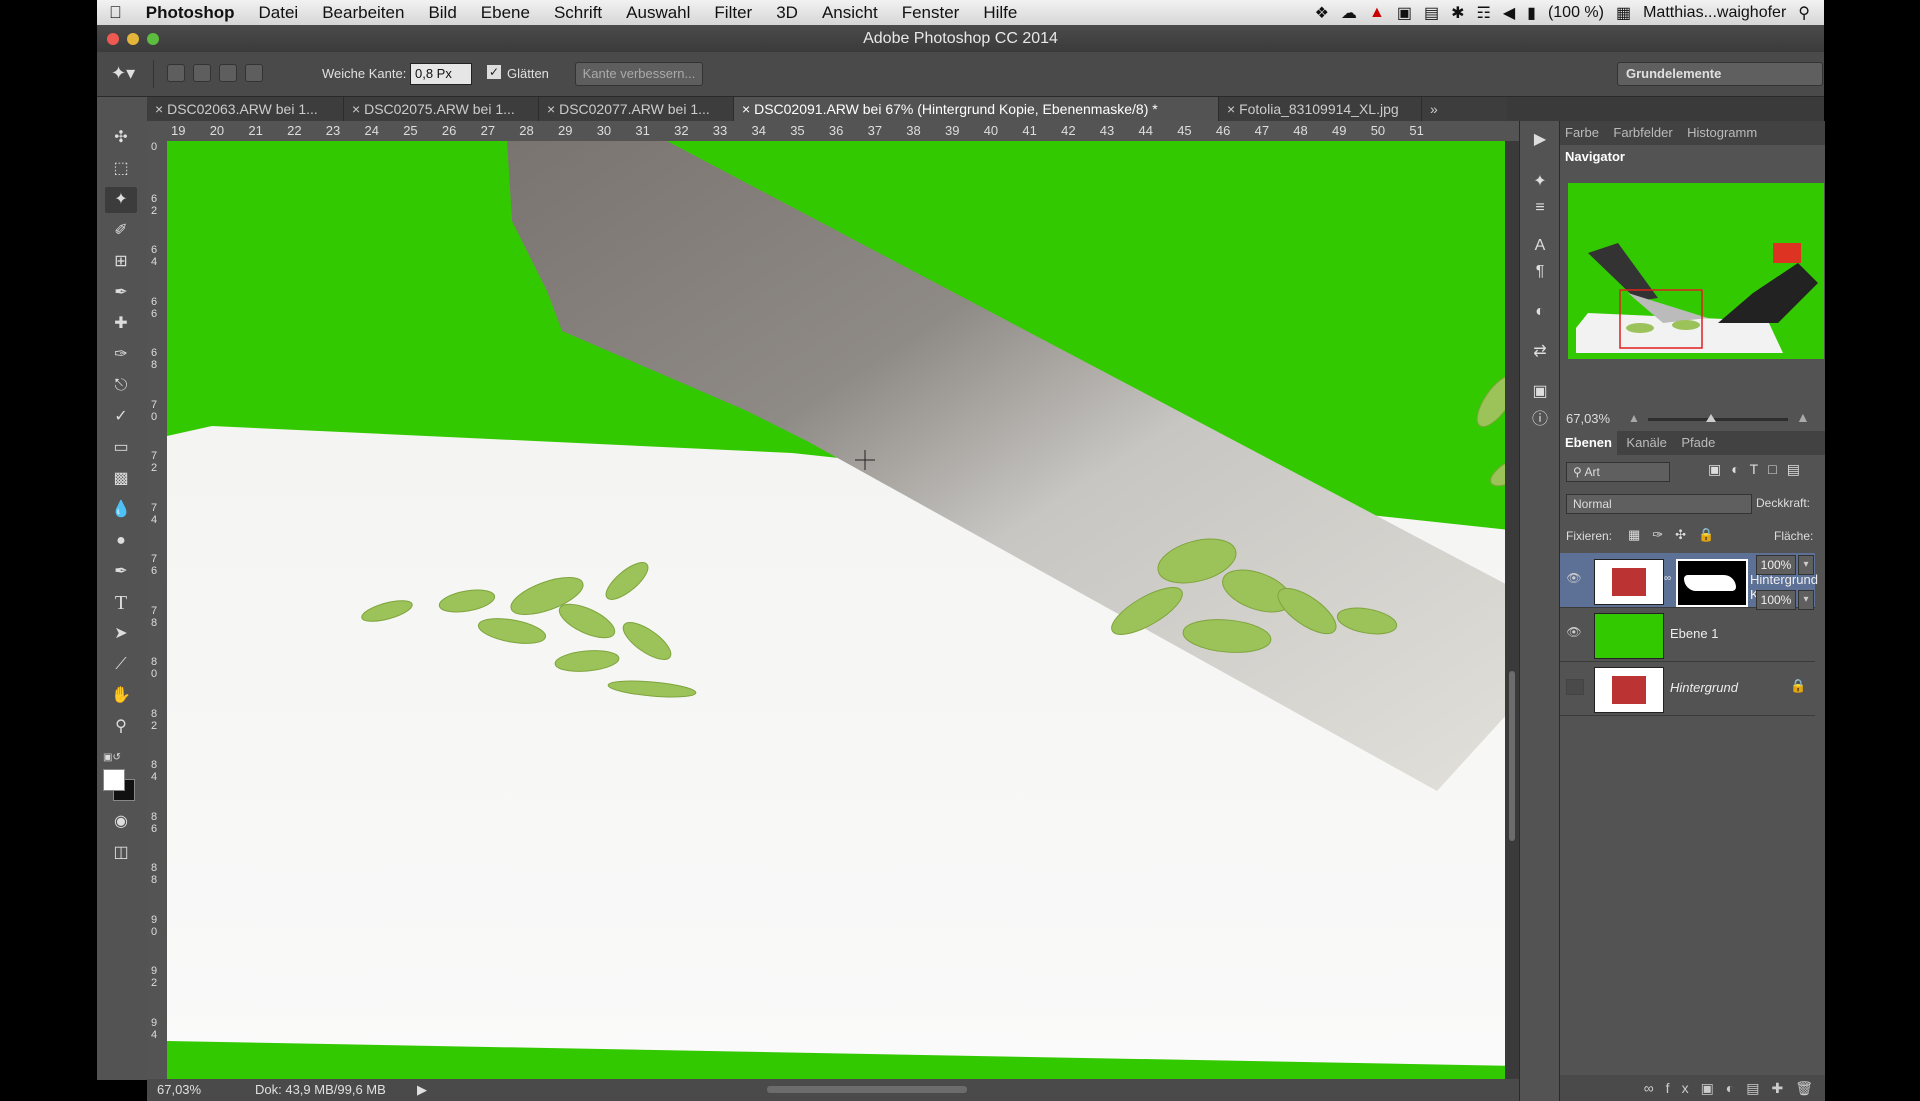  Describe the element at coordinates (658, 13) in the screenshot. I see `menu-auswahl: Auswahl` at that location.